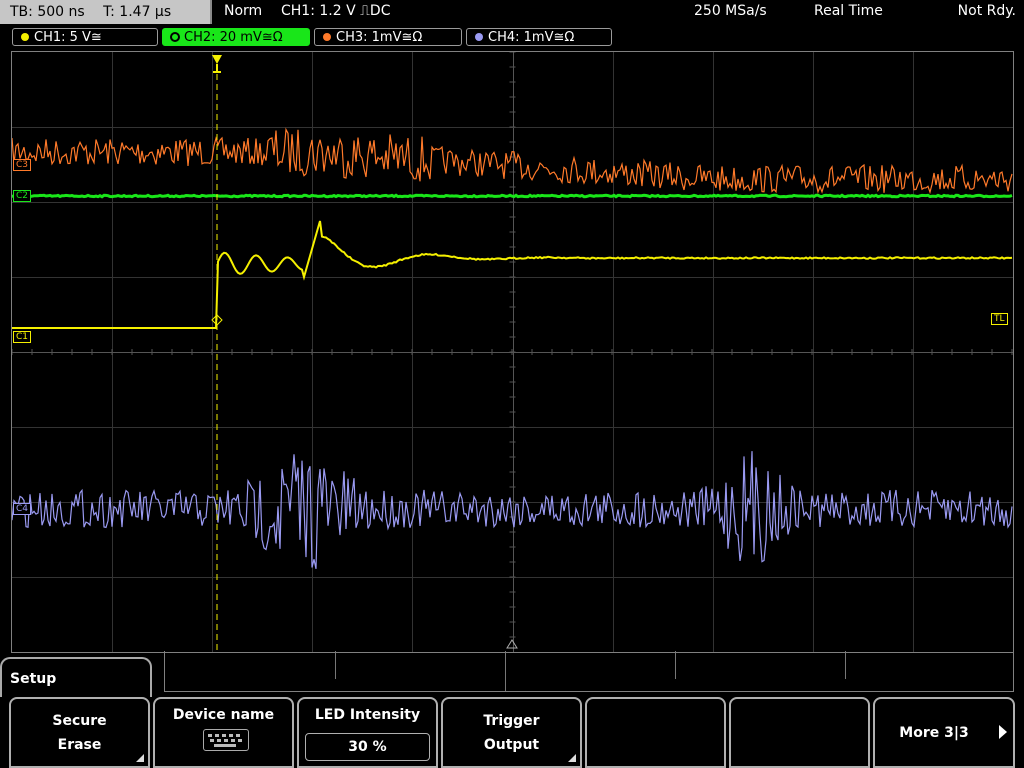 The image size is (1024, 768). Describe the element at coordinates (730, 11) in the screenshot. I see `sample-rate: 250 MSa/s` at that location.